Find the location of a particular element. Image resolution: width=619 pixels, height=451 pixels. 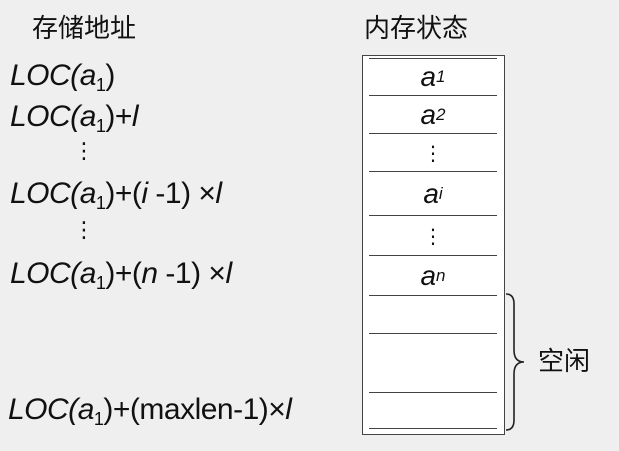

memory-cell-ellipsis-2: ⋮ is located at coordinates (433, 236).